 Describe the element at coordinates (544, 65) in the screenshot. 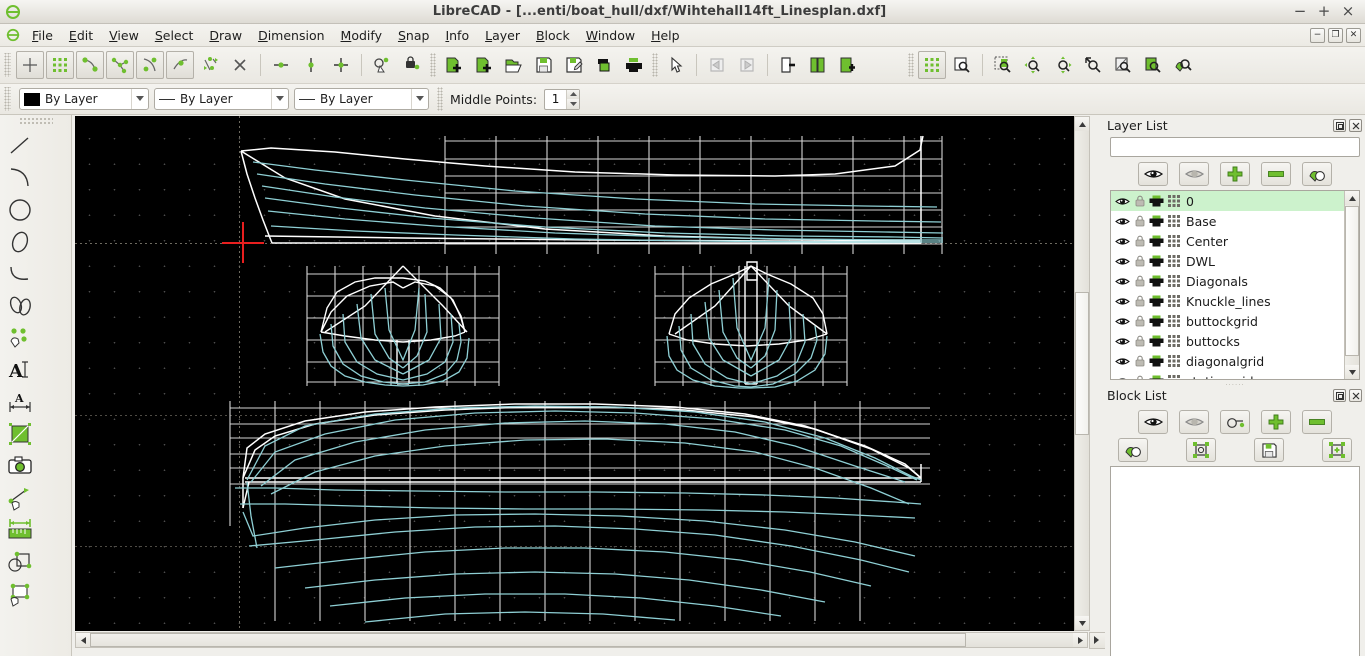

I see `save-file-icon` at that location.